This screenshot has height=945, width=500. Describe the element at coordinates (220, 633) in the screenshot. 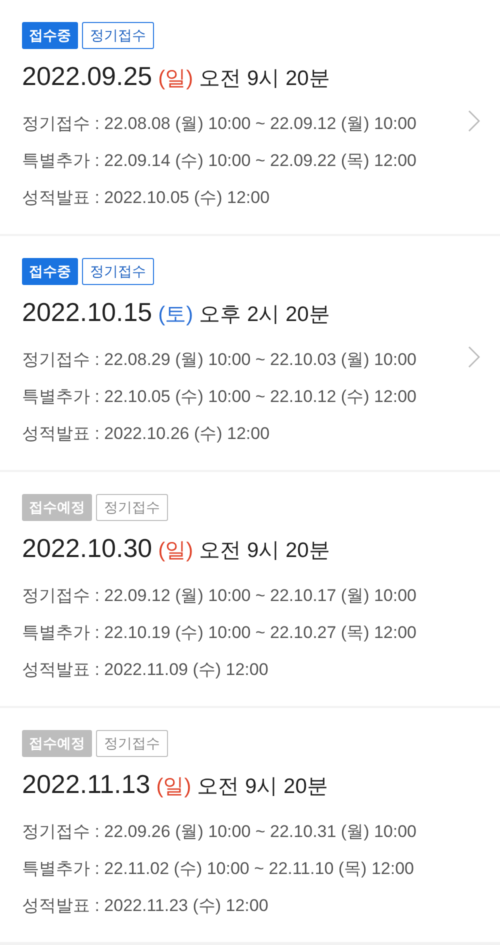

I see `schedule-line: 특별추가 : 22.10.19 (수) 10:00 ~ 22.10.27 (목) 12:00` at that location.